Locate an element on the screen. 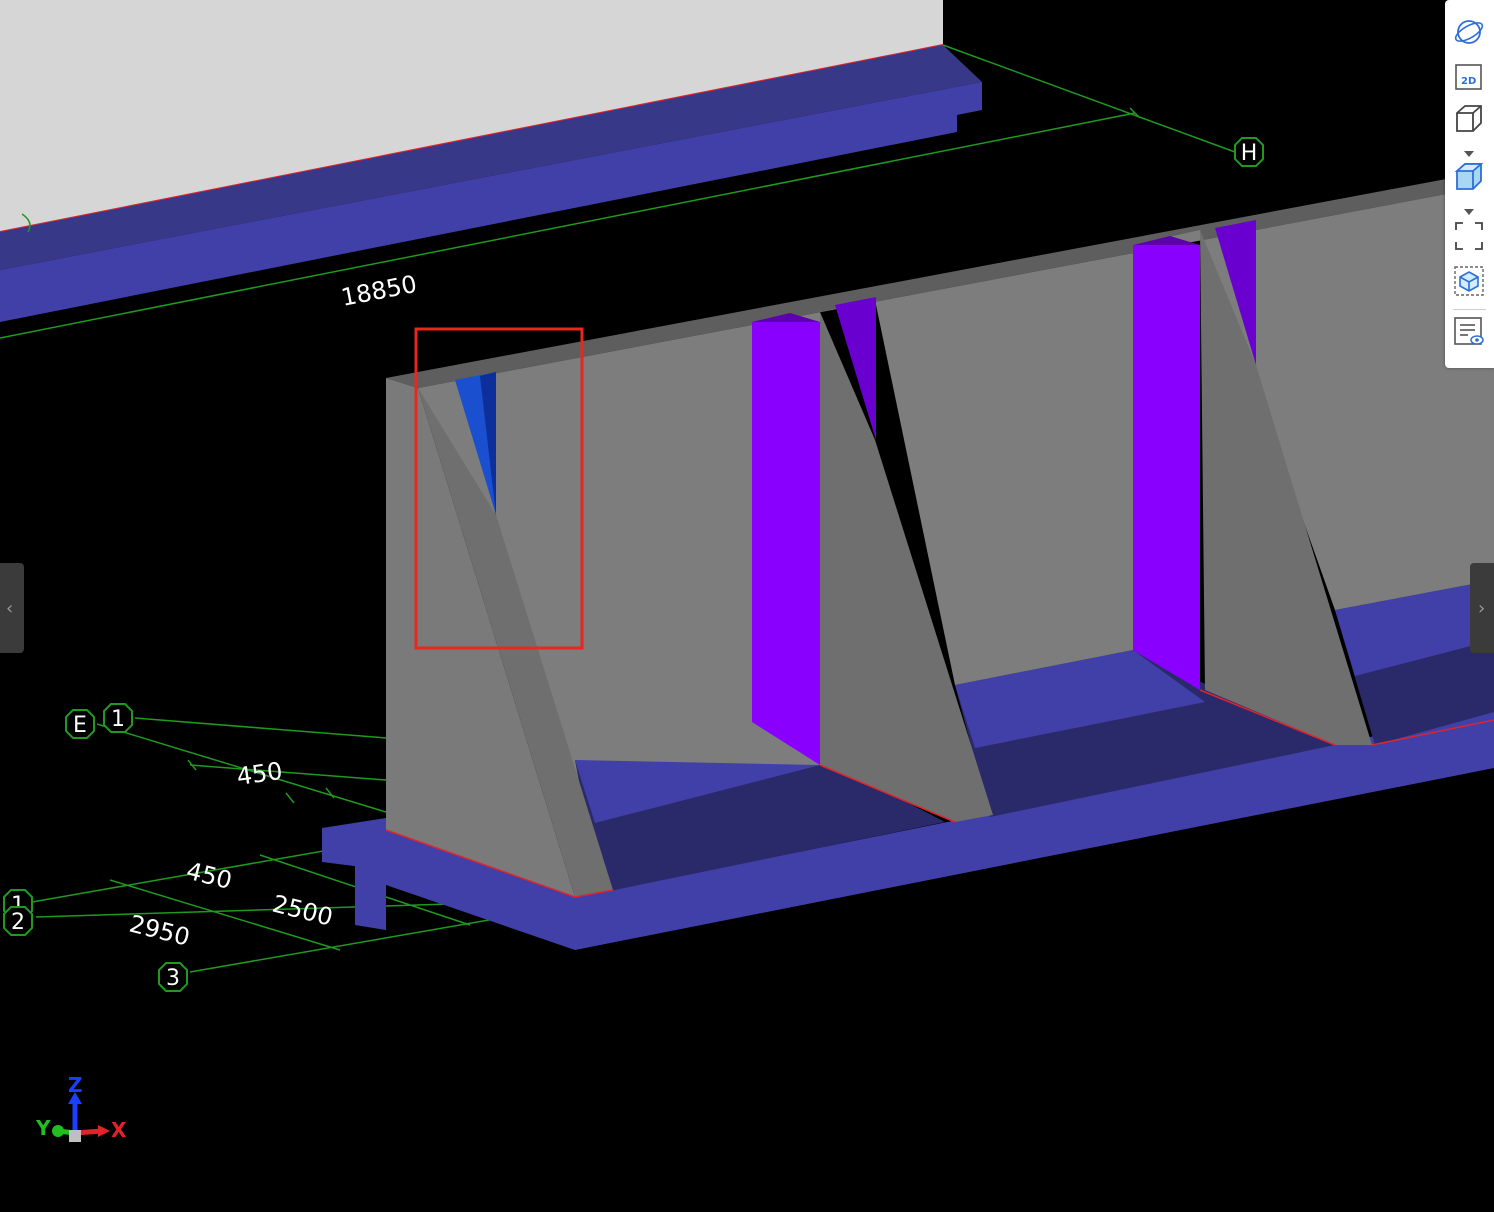 This screenshot has height=1212, width=1494. axis-x-label: X is located at coordinates (119, 1130).